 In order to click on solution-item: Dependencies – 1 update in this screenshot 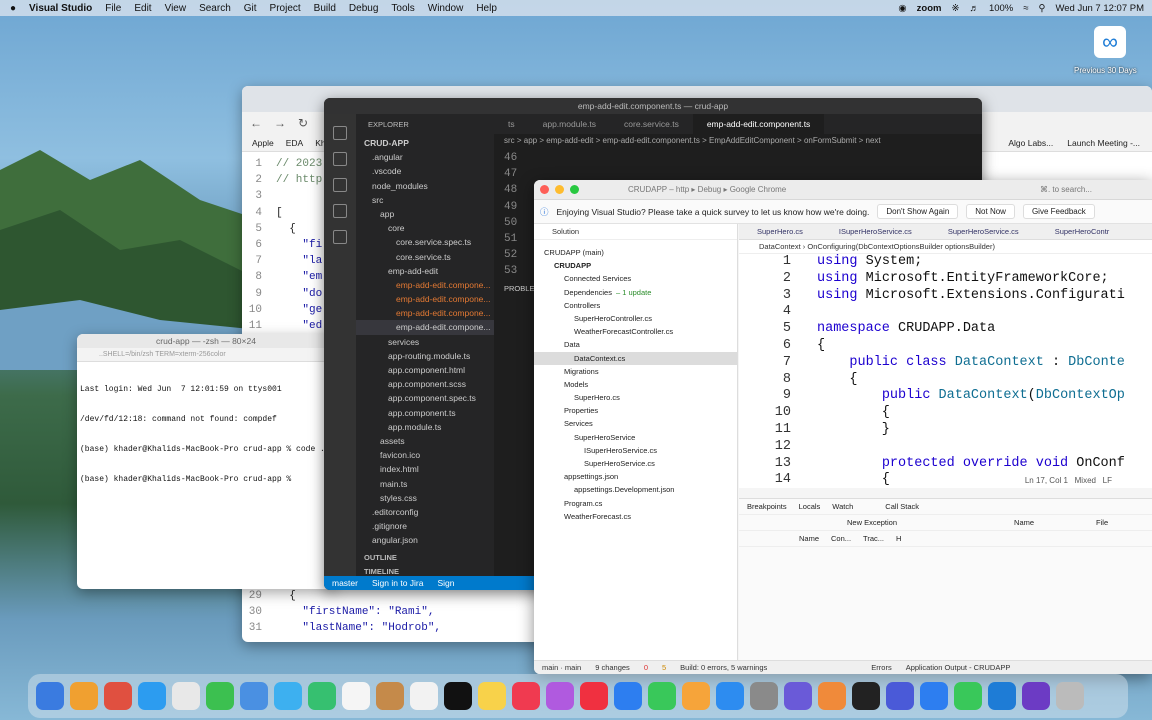, I will do `click(635, 292)`.